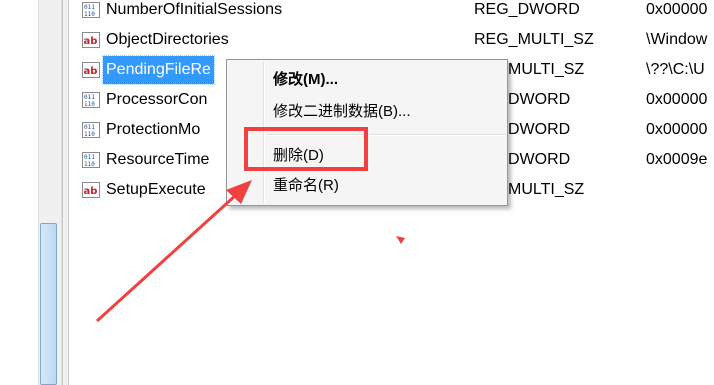  I want to click on value-data: \??\C:\U, so click(675, 69).